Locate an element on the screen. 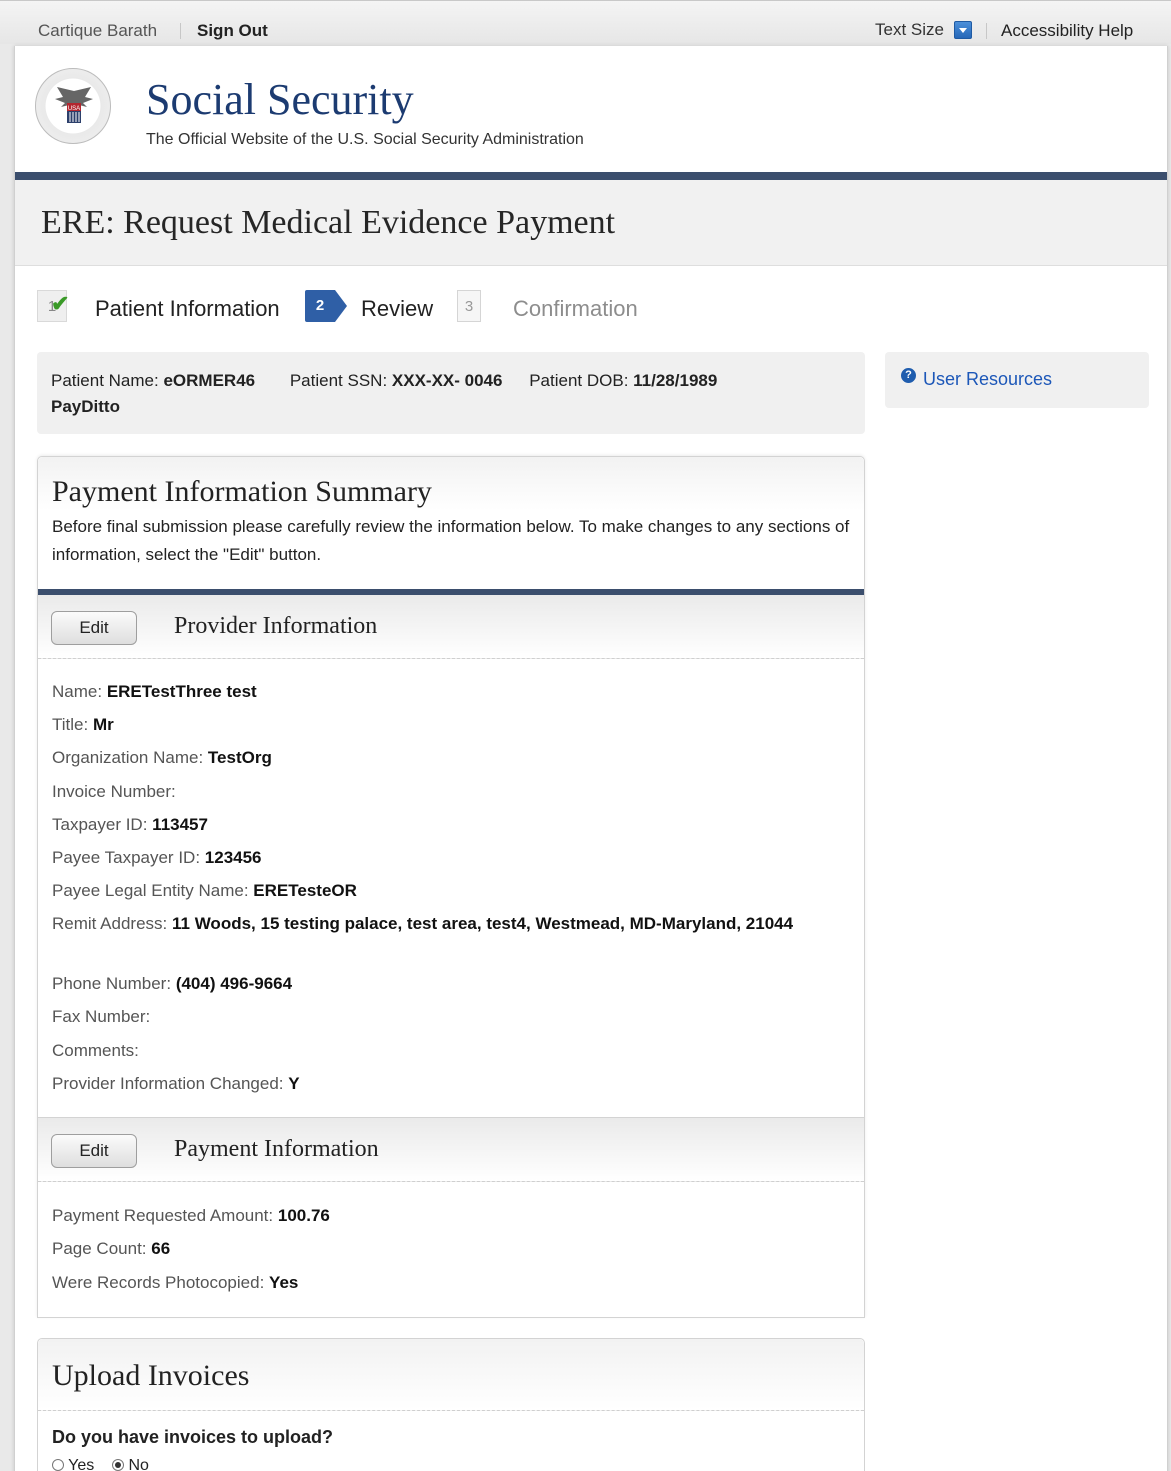  edit-payment-button: Edit is located at coordinates (94, 1151).